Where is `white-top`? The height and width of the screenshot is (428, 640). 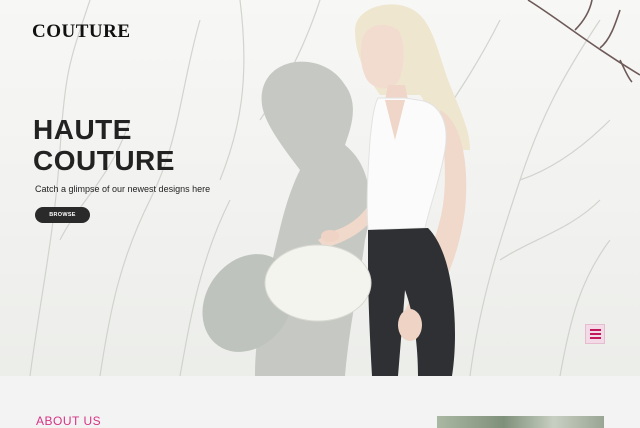
white-top is located at coordinates (406, 164).